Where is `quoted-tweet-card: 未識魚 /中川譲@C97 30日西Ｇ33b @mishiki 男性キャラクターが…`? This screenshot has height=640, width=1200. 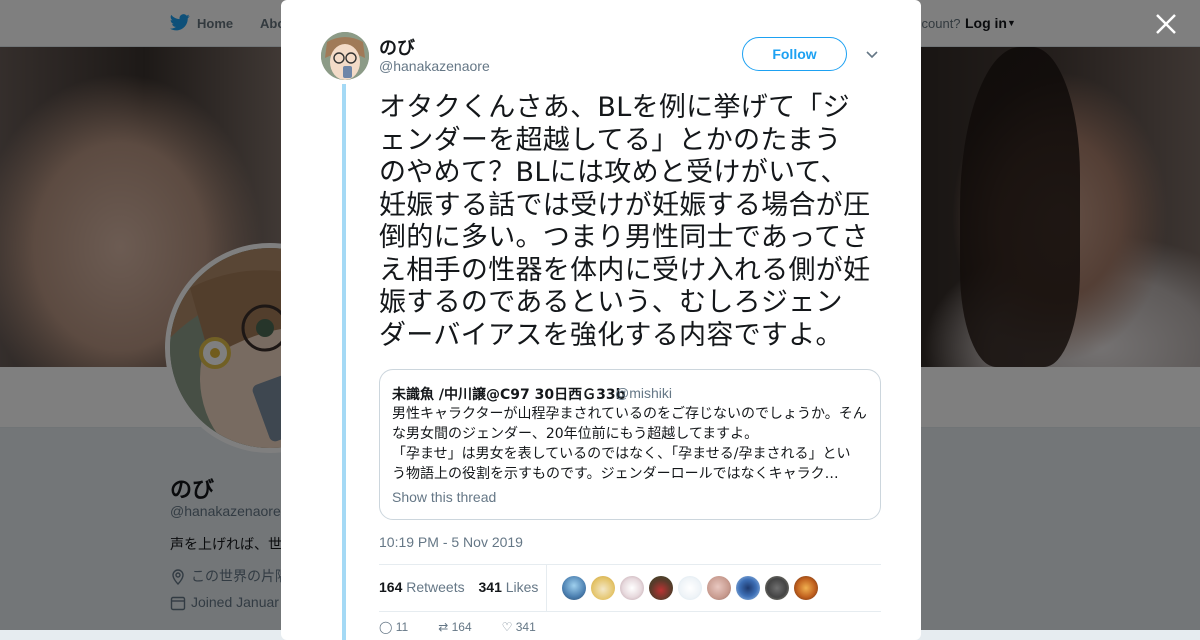 quoted-tweet-card: 未識魚 /中川譲@C97 30日西Ｇ33b @mishiki 男性キャラクターが… is located at coordinates (630, 444).